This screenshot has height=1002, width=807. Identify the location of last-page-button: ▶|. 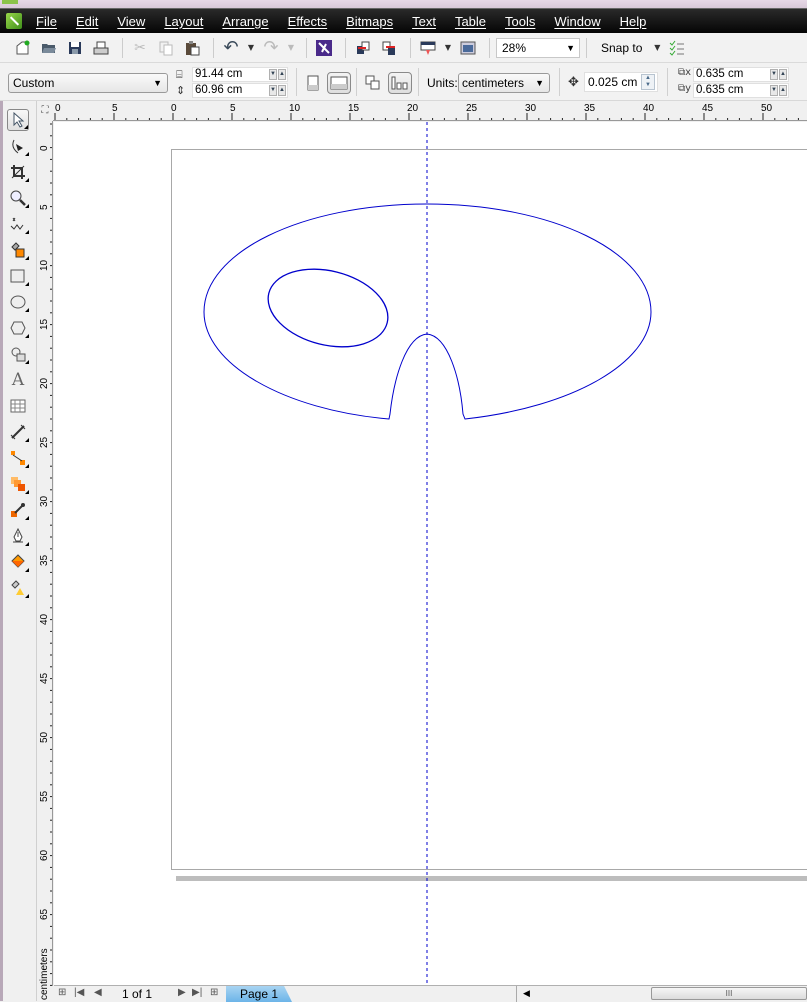
(197, 992).